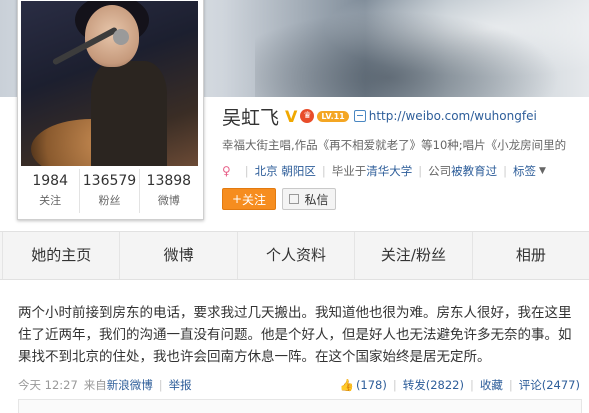  I want to click on profile-url-link: http://weibo.com/wuhongfei, so click(453, 116).